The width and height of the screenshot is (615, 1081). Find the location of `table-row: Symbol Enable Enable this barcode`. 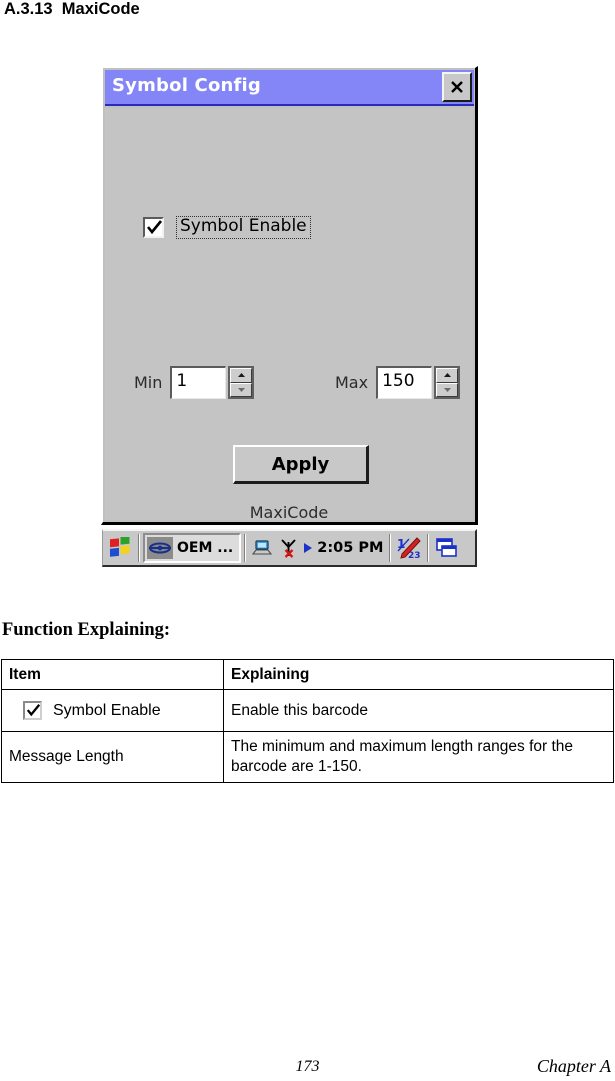

table-row: Symbol Enable Enable this barcode is located at coordinates (307, 710).